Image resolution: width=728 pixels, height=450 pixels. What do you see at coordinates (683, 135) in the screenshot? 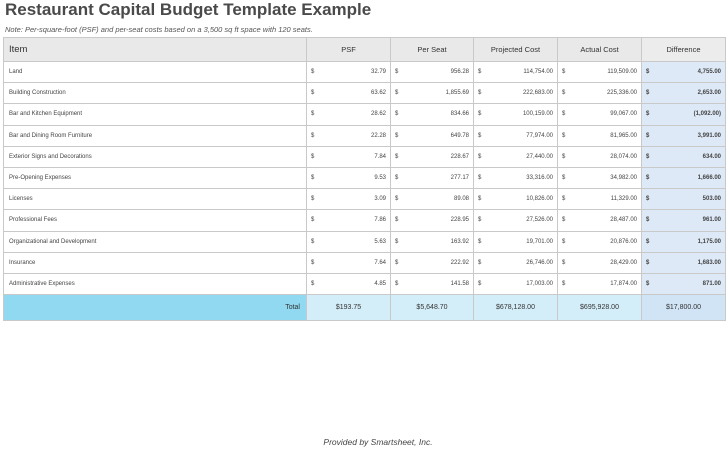
I see `difference-cell: $3,991.00` at bounding box center [683, 135].